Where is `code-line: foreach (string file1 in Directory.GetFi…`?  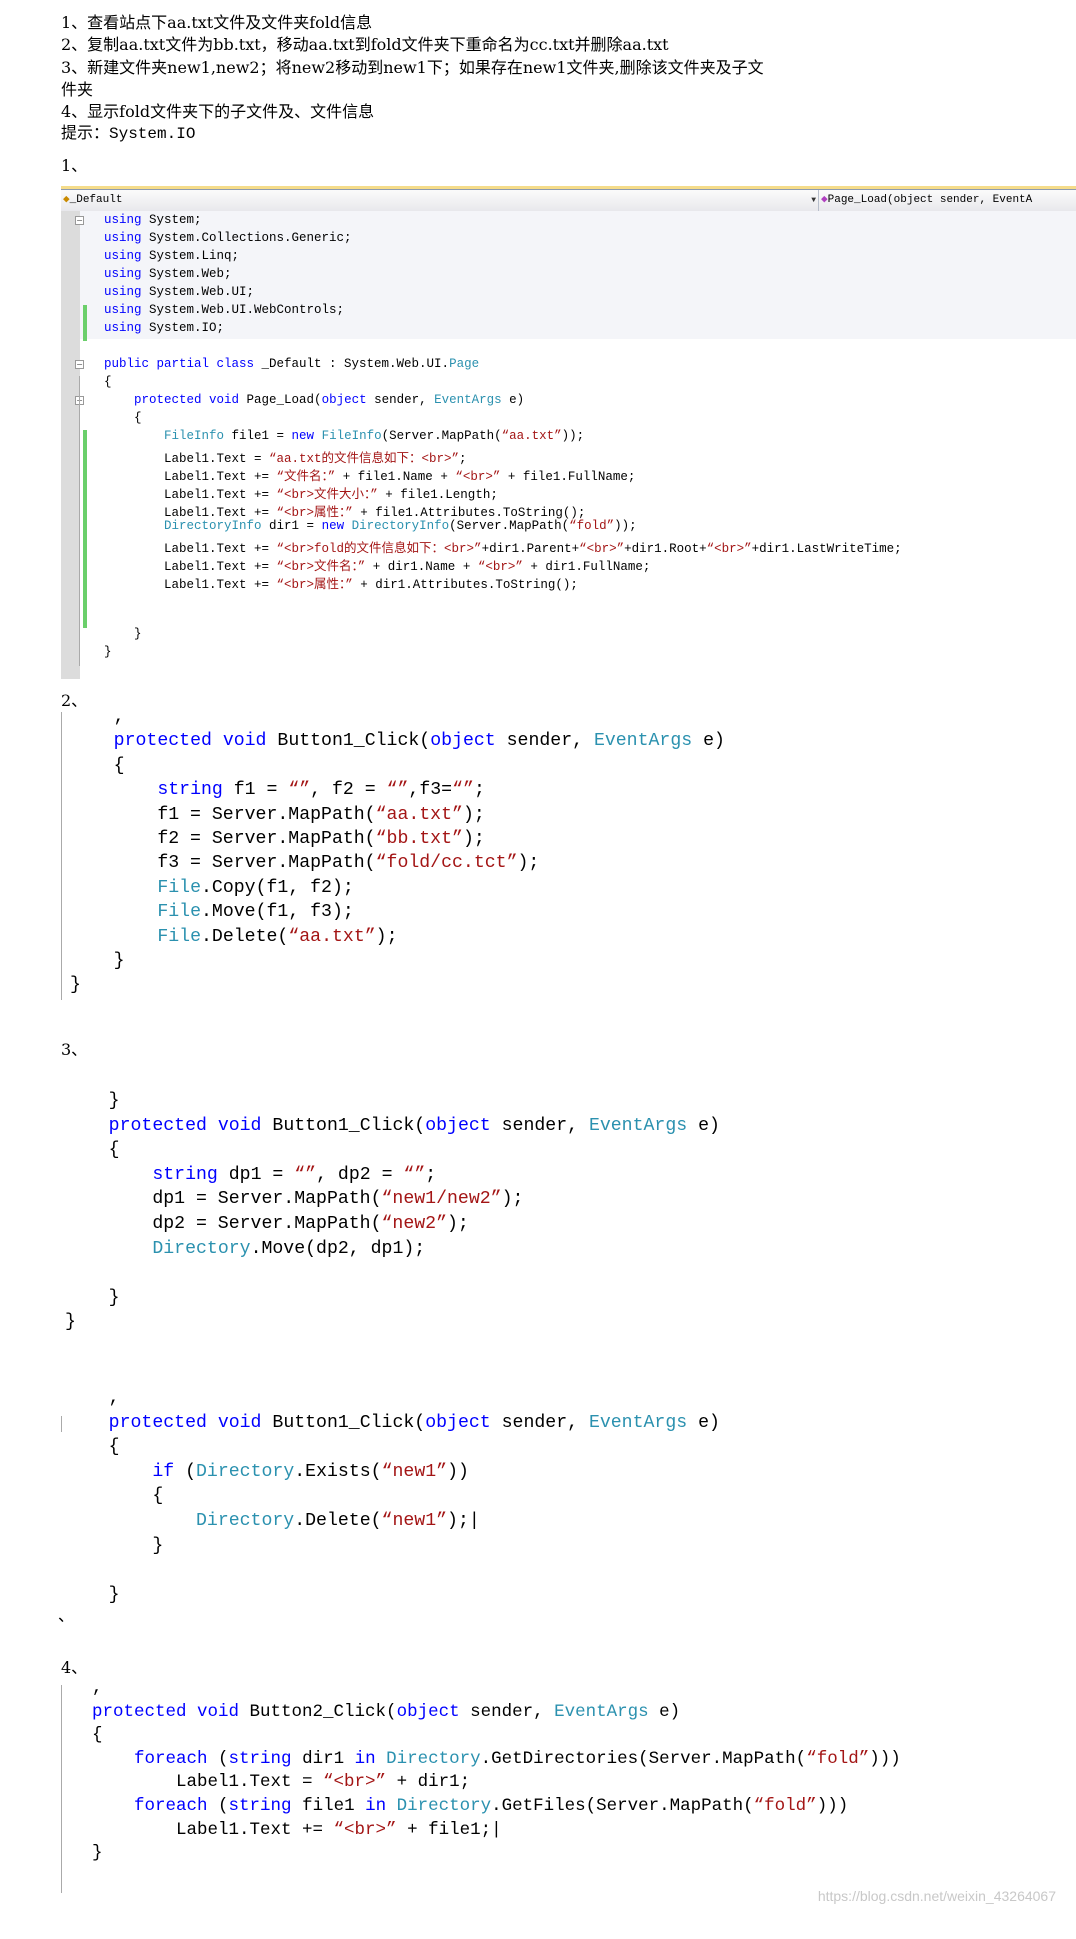 code-line: foreach (string file1 in Directory.GetFi… is located at coordinates (470, 1806).